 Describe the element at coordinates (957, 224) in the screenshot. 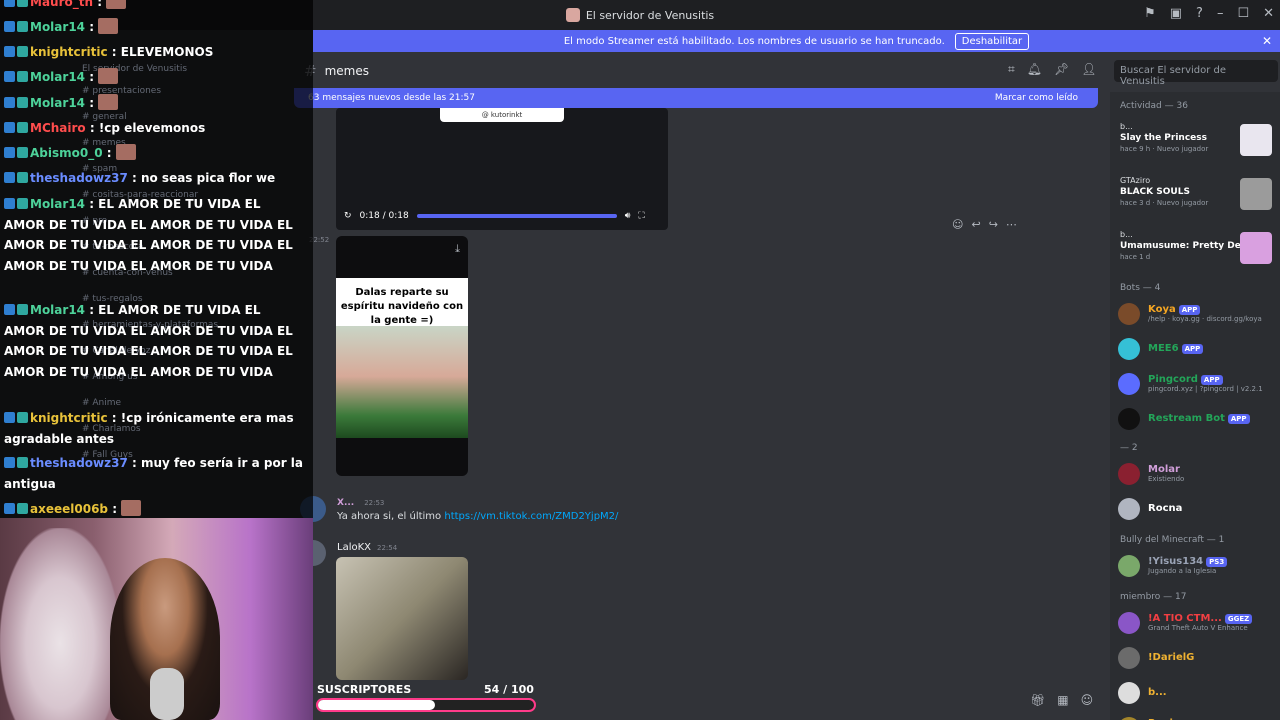

I see `reaction-icon: ☺` at that location.